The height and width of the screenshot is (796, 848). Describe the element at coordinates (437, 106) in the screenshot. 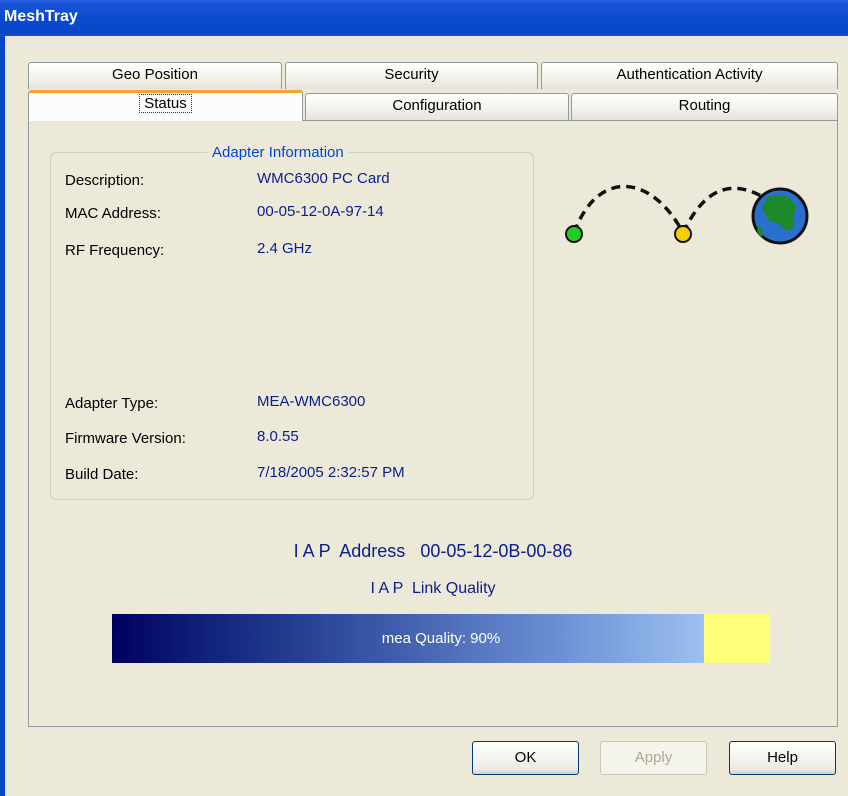

I see `tab-configuration: Configuration` at that location.